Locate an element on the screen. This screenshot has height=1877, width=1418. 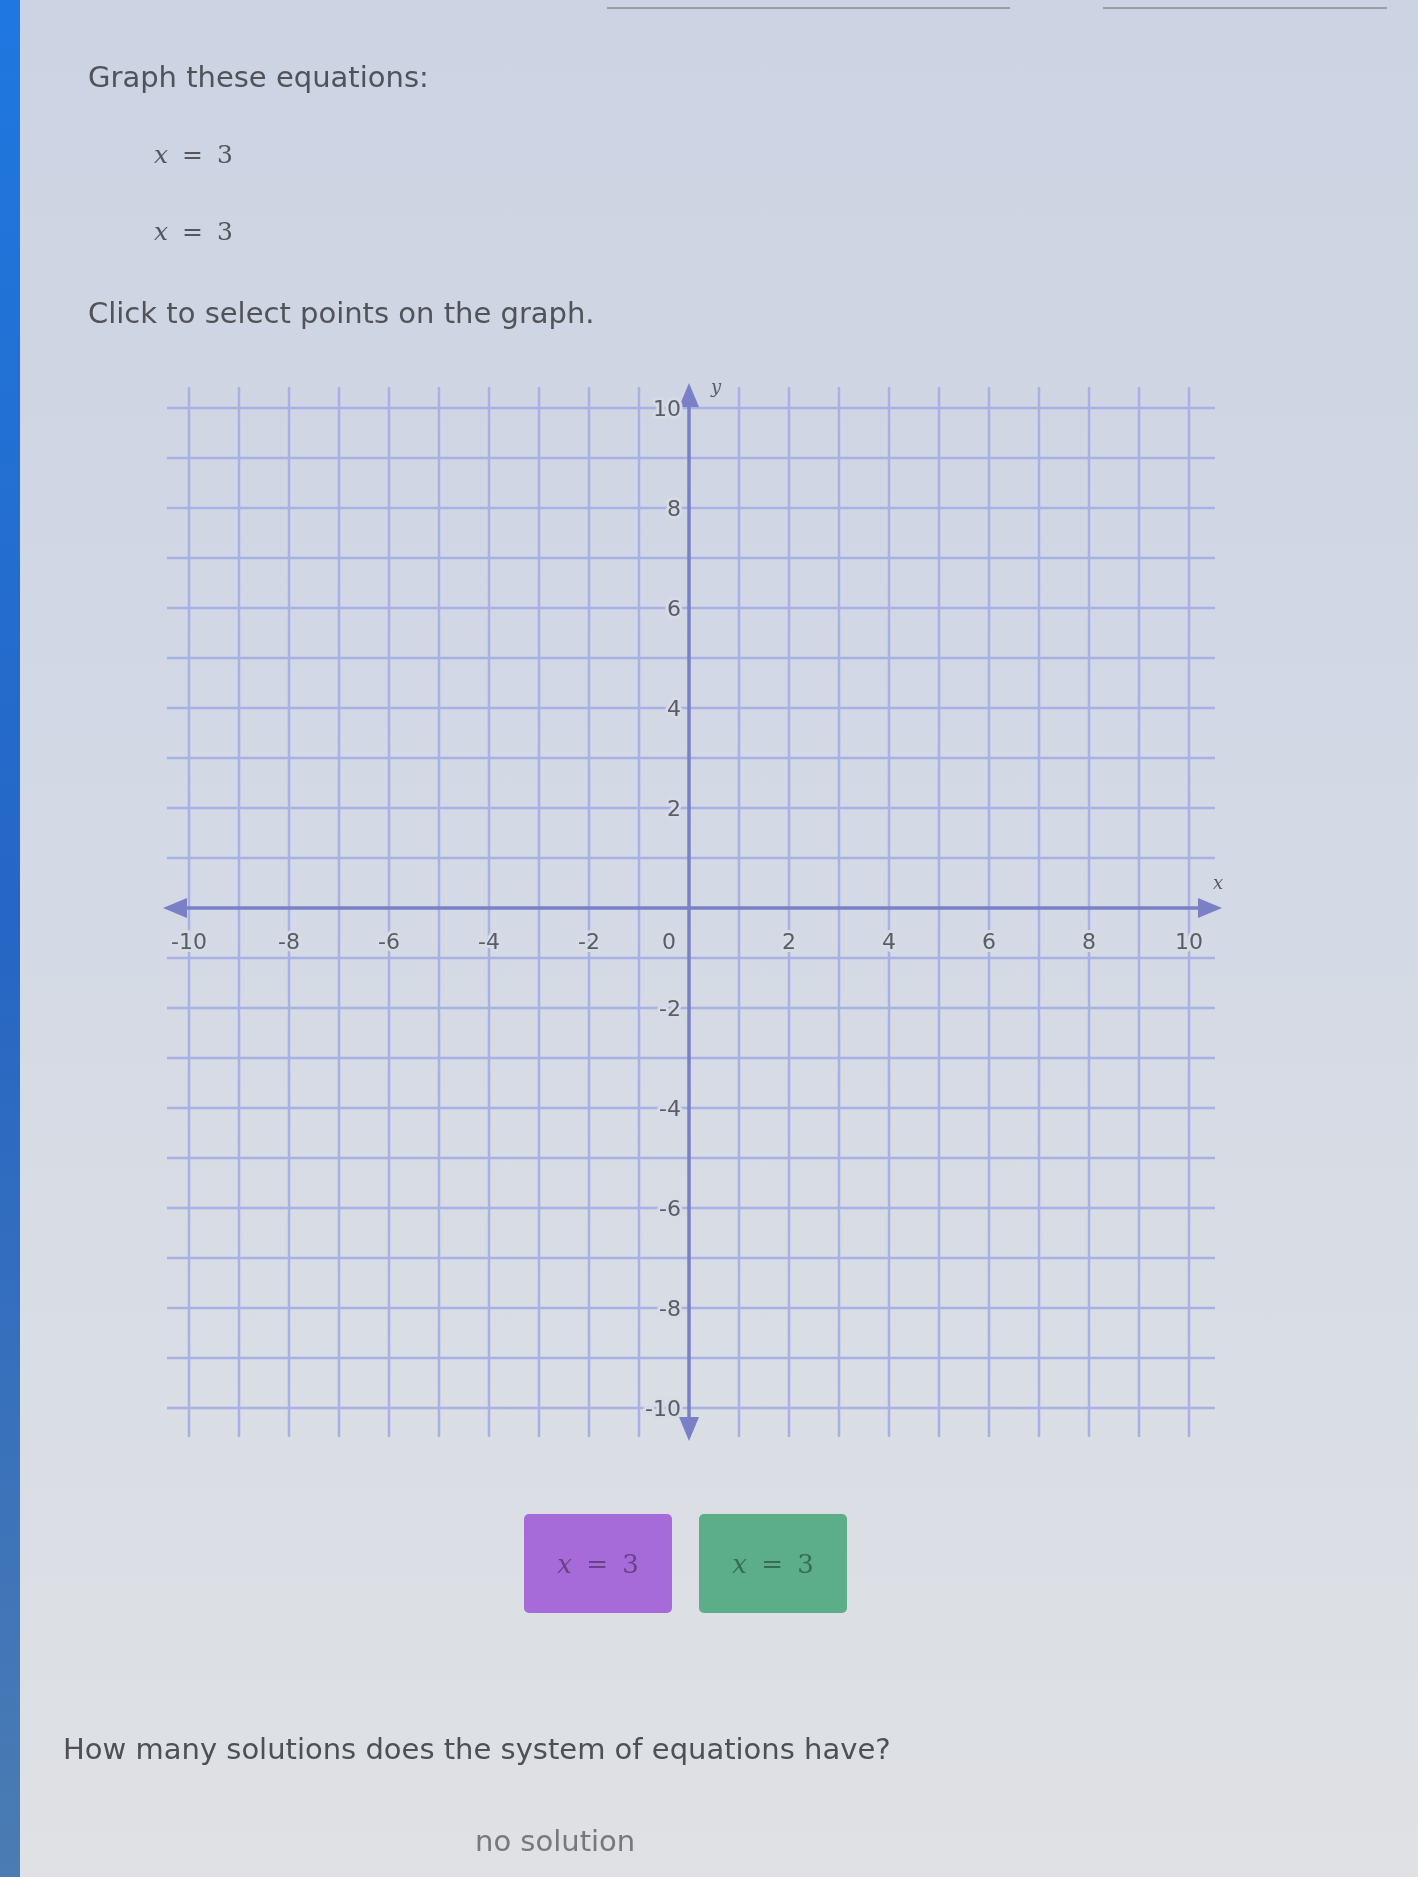
instructions-text: Graph these equations: is located at coordinates (258, 77).